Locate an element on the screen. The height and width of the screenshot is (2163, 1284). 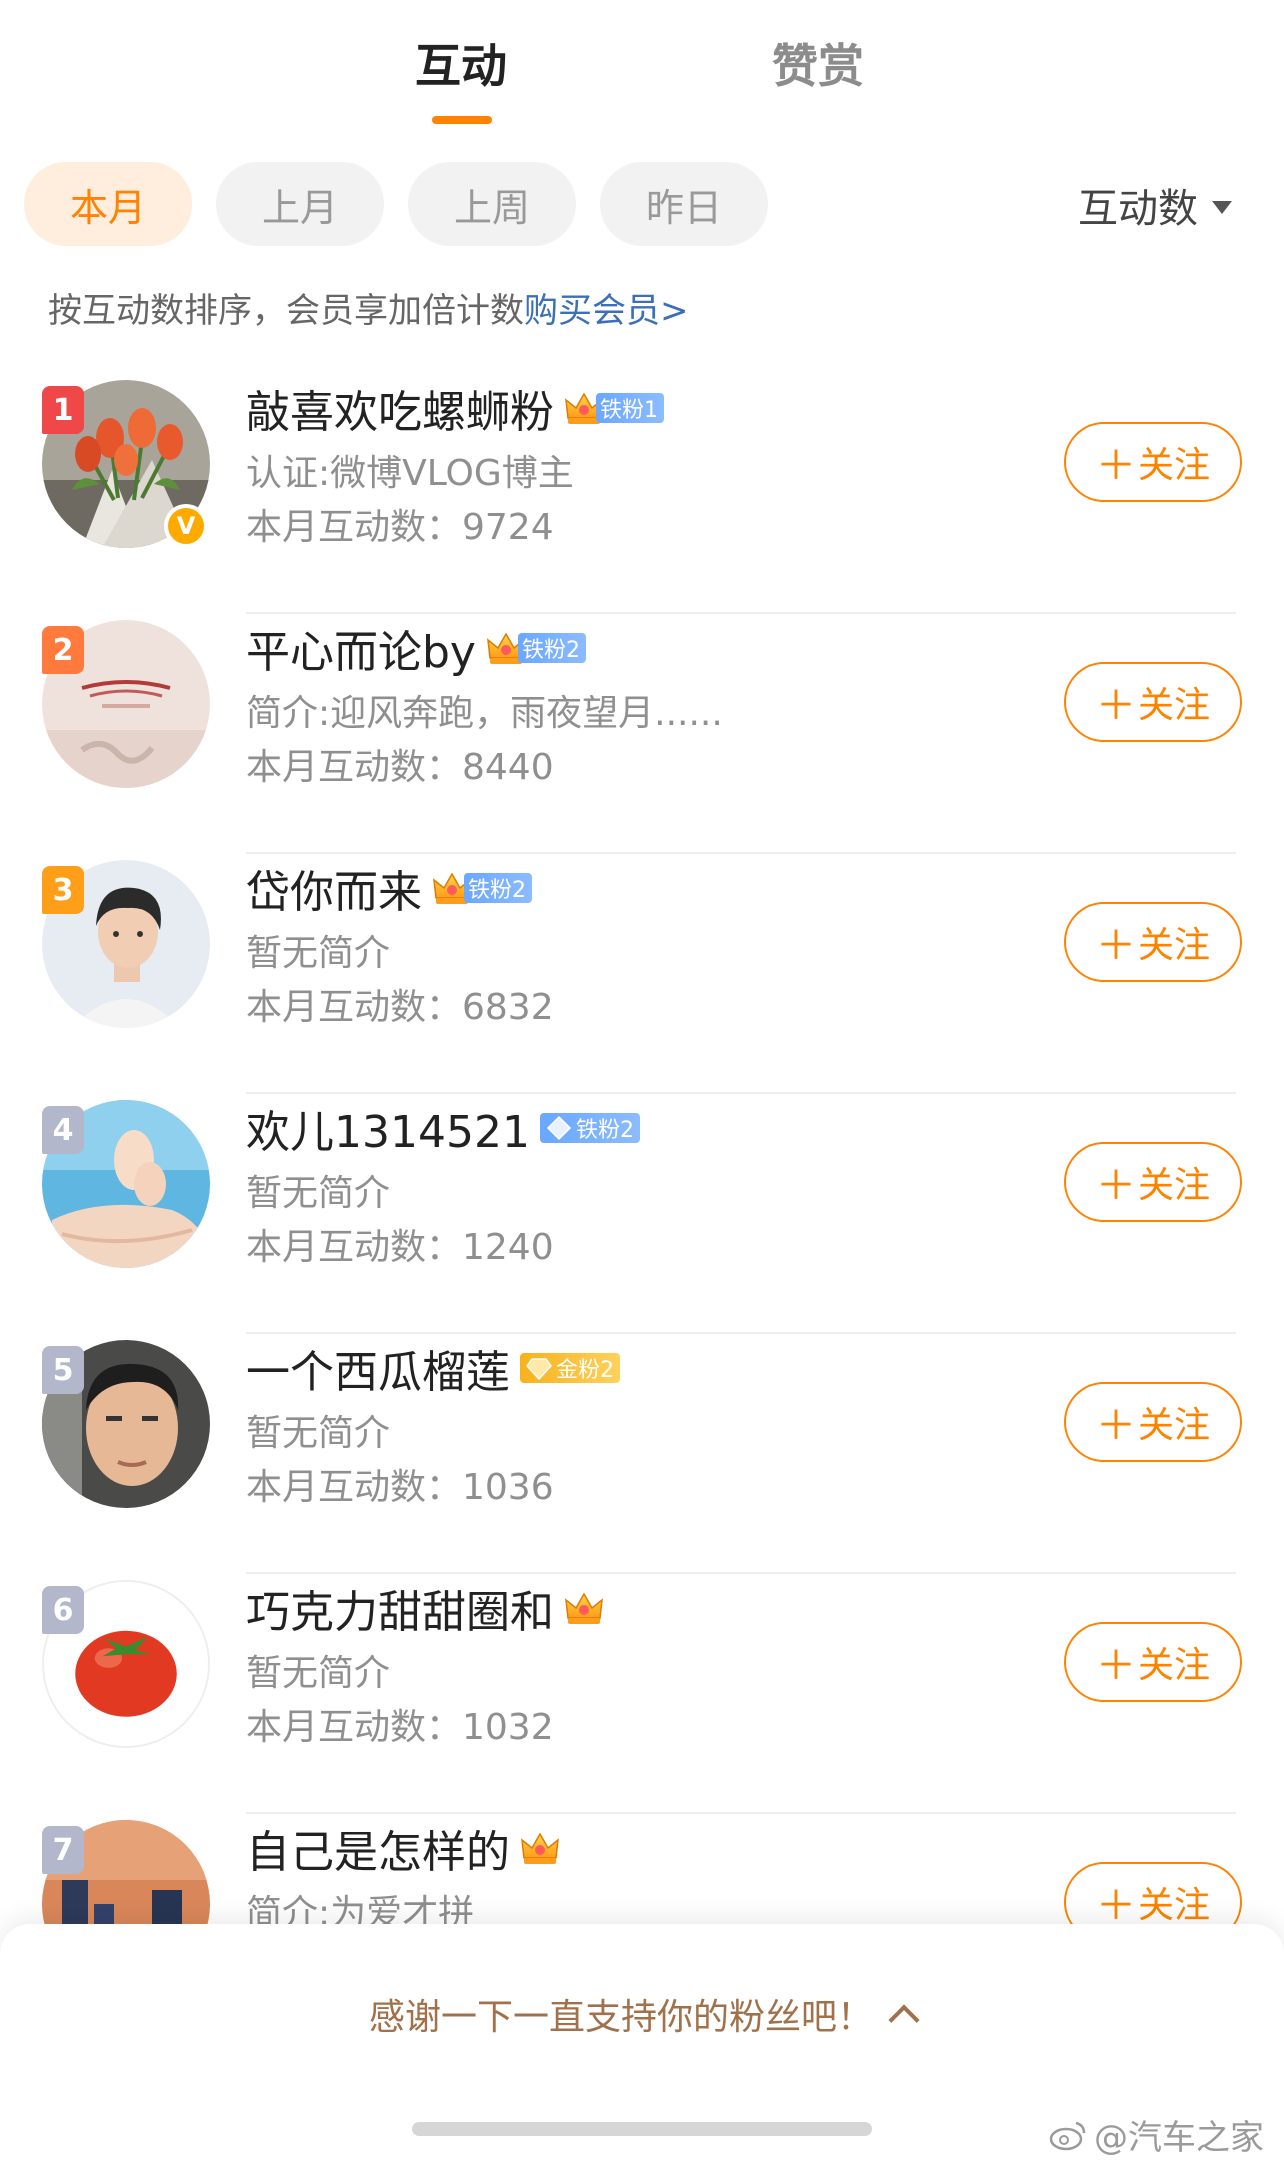
rank-badge: 3 is located at coordinates (63, 890).